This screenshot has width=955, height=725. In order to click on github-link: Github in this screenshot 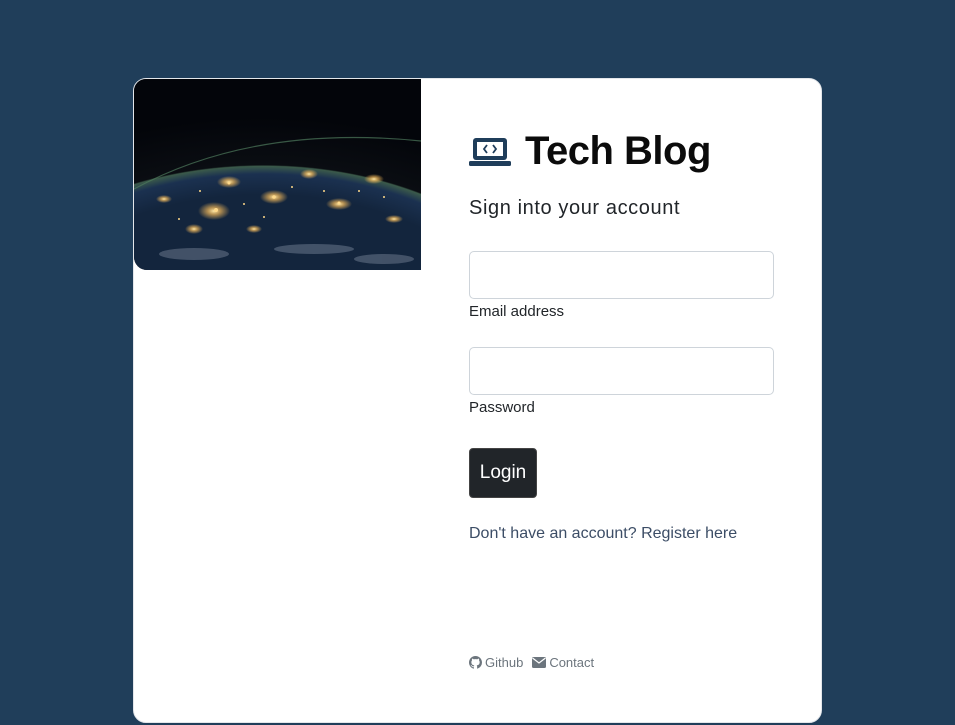, I will do `click(496, 662)`.